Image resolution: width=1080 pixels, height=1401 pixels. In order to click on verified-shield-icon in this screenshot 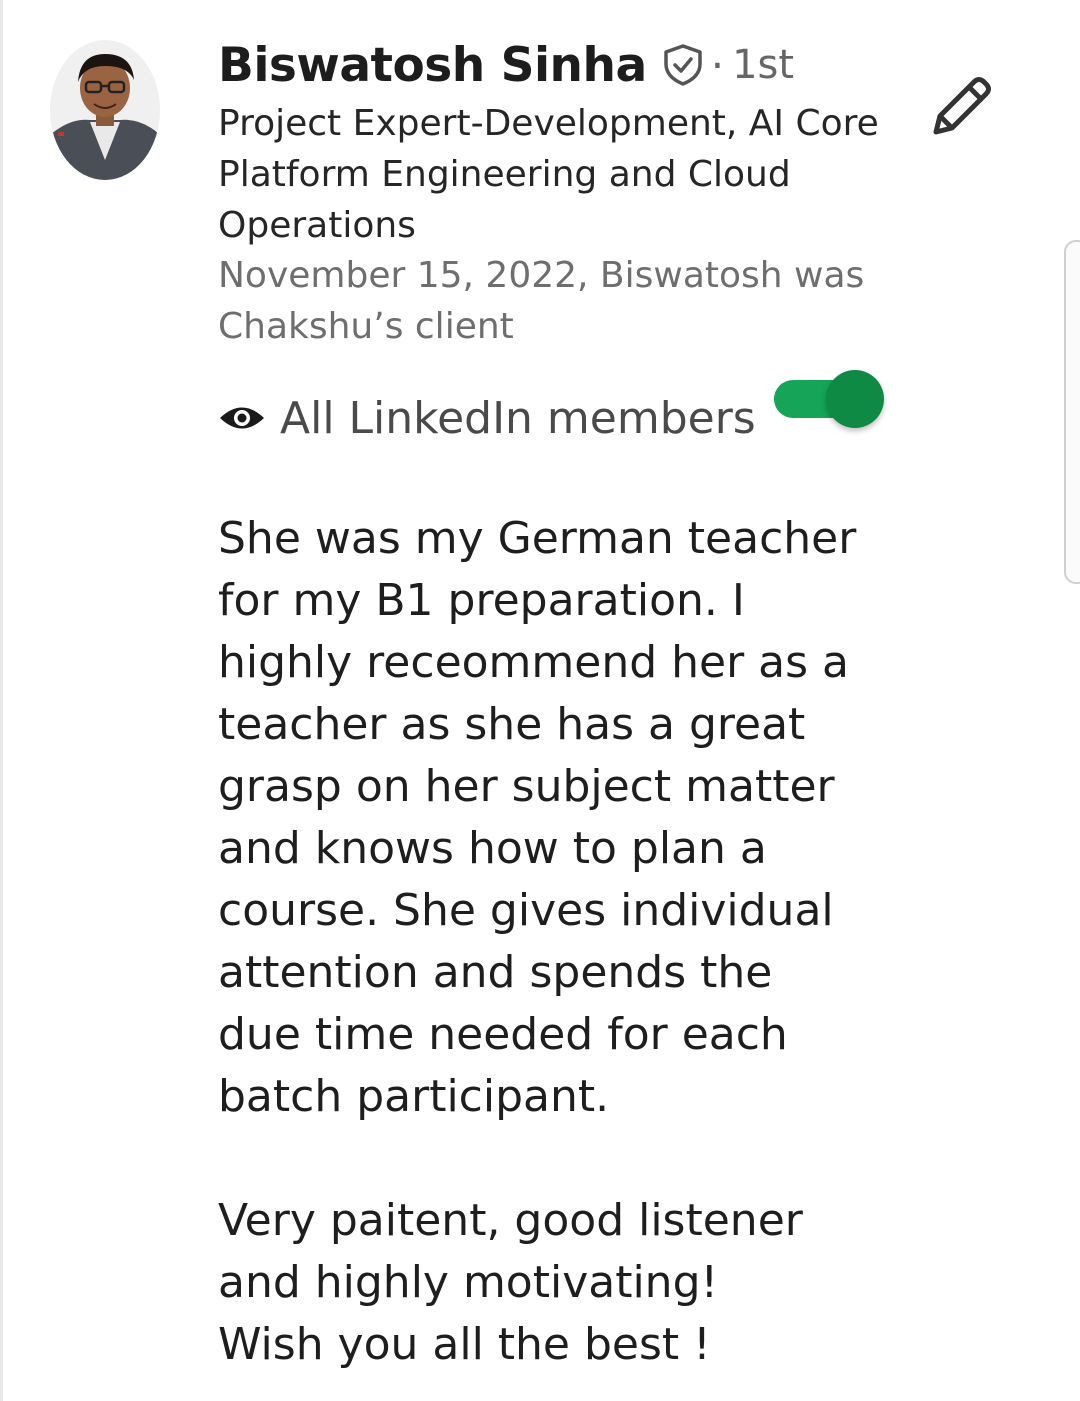, I will do `click(683, 65)`.